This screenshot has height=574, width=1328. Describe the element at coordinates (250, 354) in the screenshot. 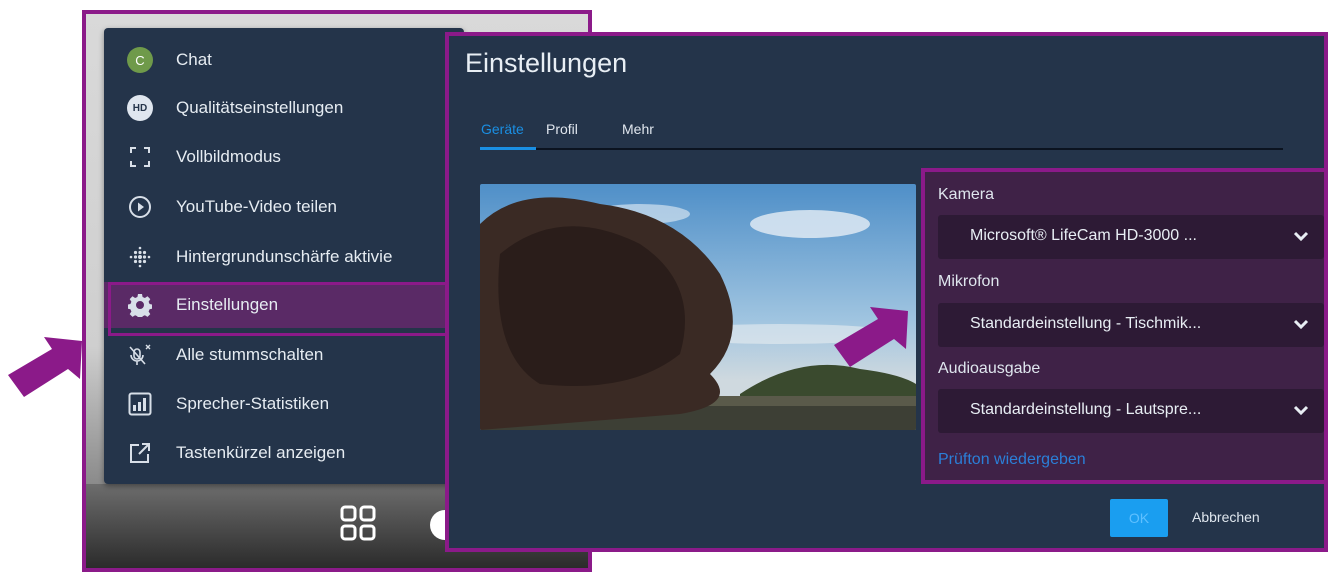

I see `menu-item-label: Alle stummschalten` at that location.